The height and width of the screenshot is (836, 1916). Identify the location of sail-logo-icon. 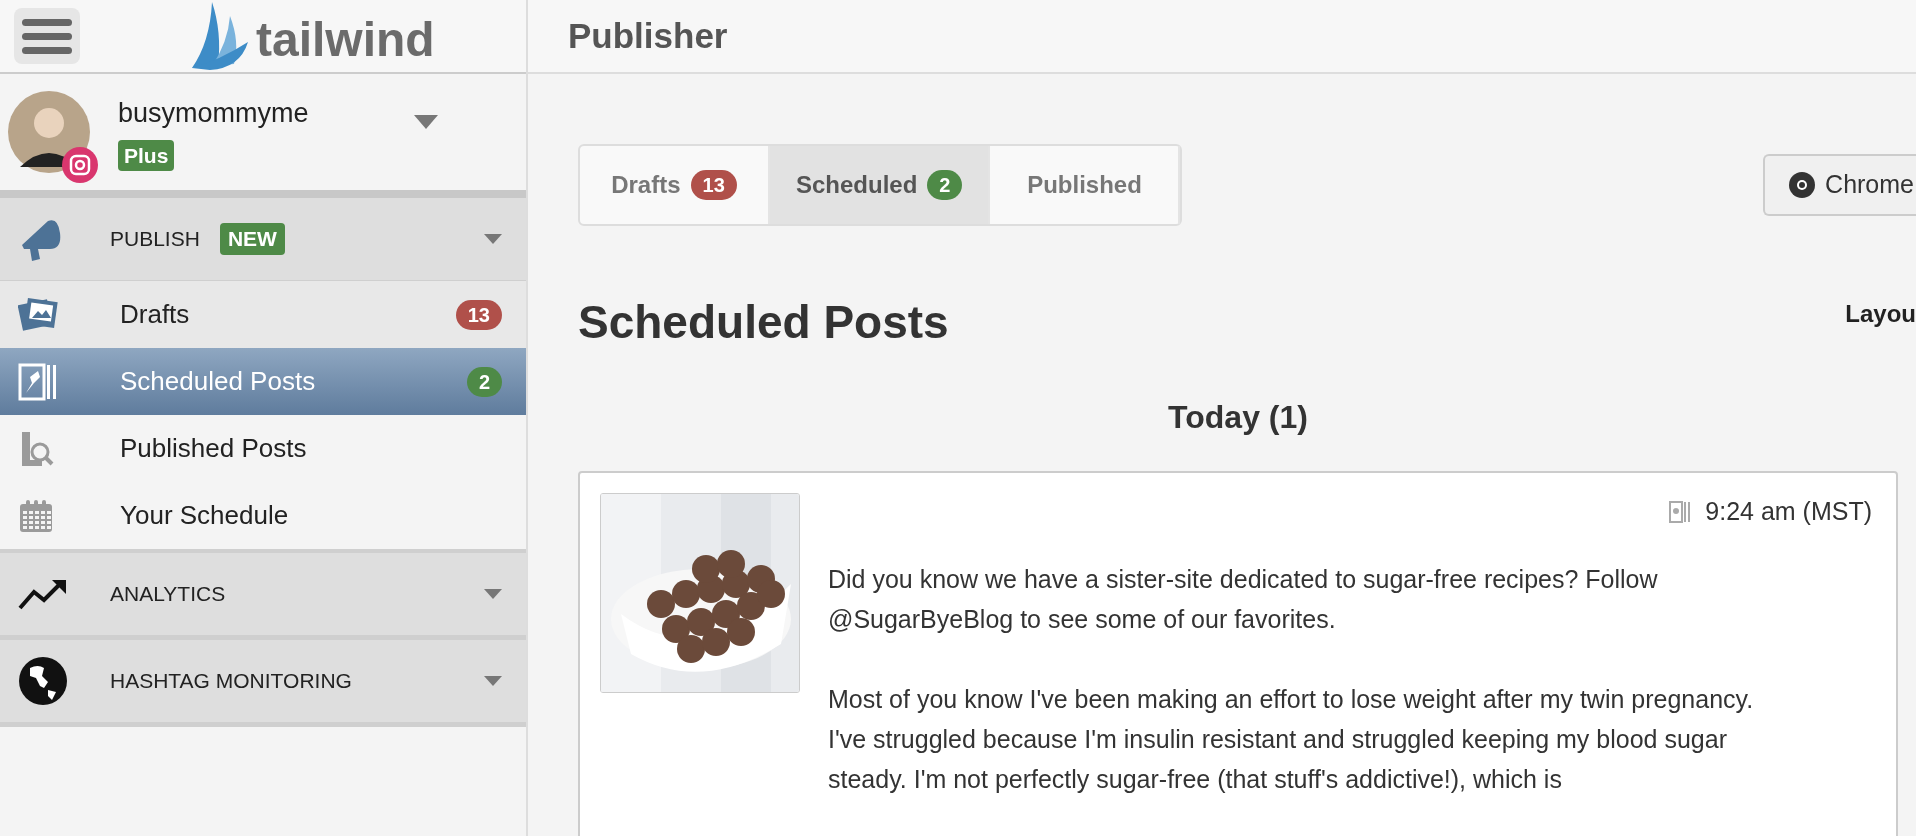
(220, 36).